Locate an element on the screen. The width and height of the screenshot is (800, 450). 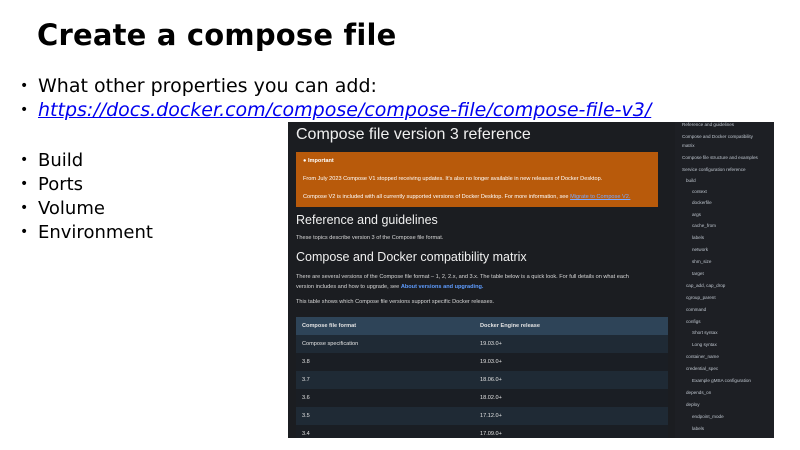
toc-item: network is located at coordinates (700, 249).